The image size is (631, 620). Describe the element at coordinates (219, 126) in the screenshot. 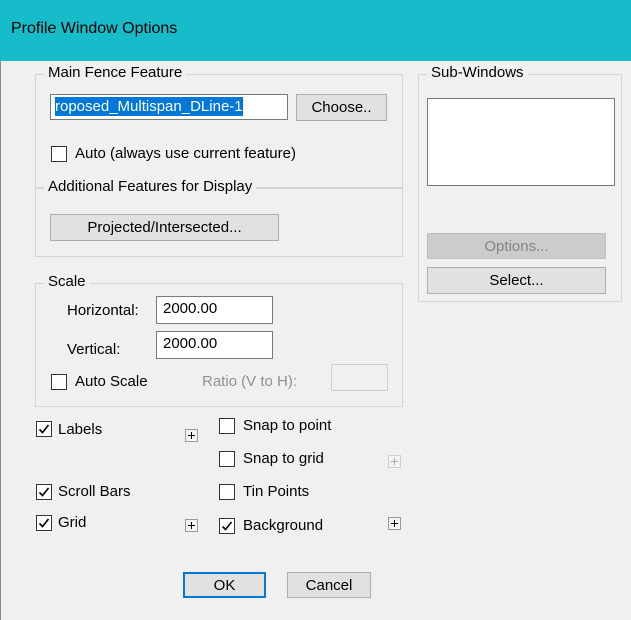

I see `main-fence-group: Main Fence Feature` at that location.